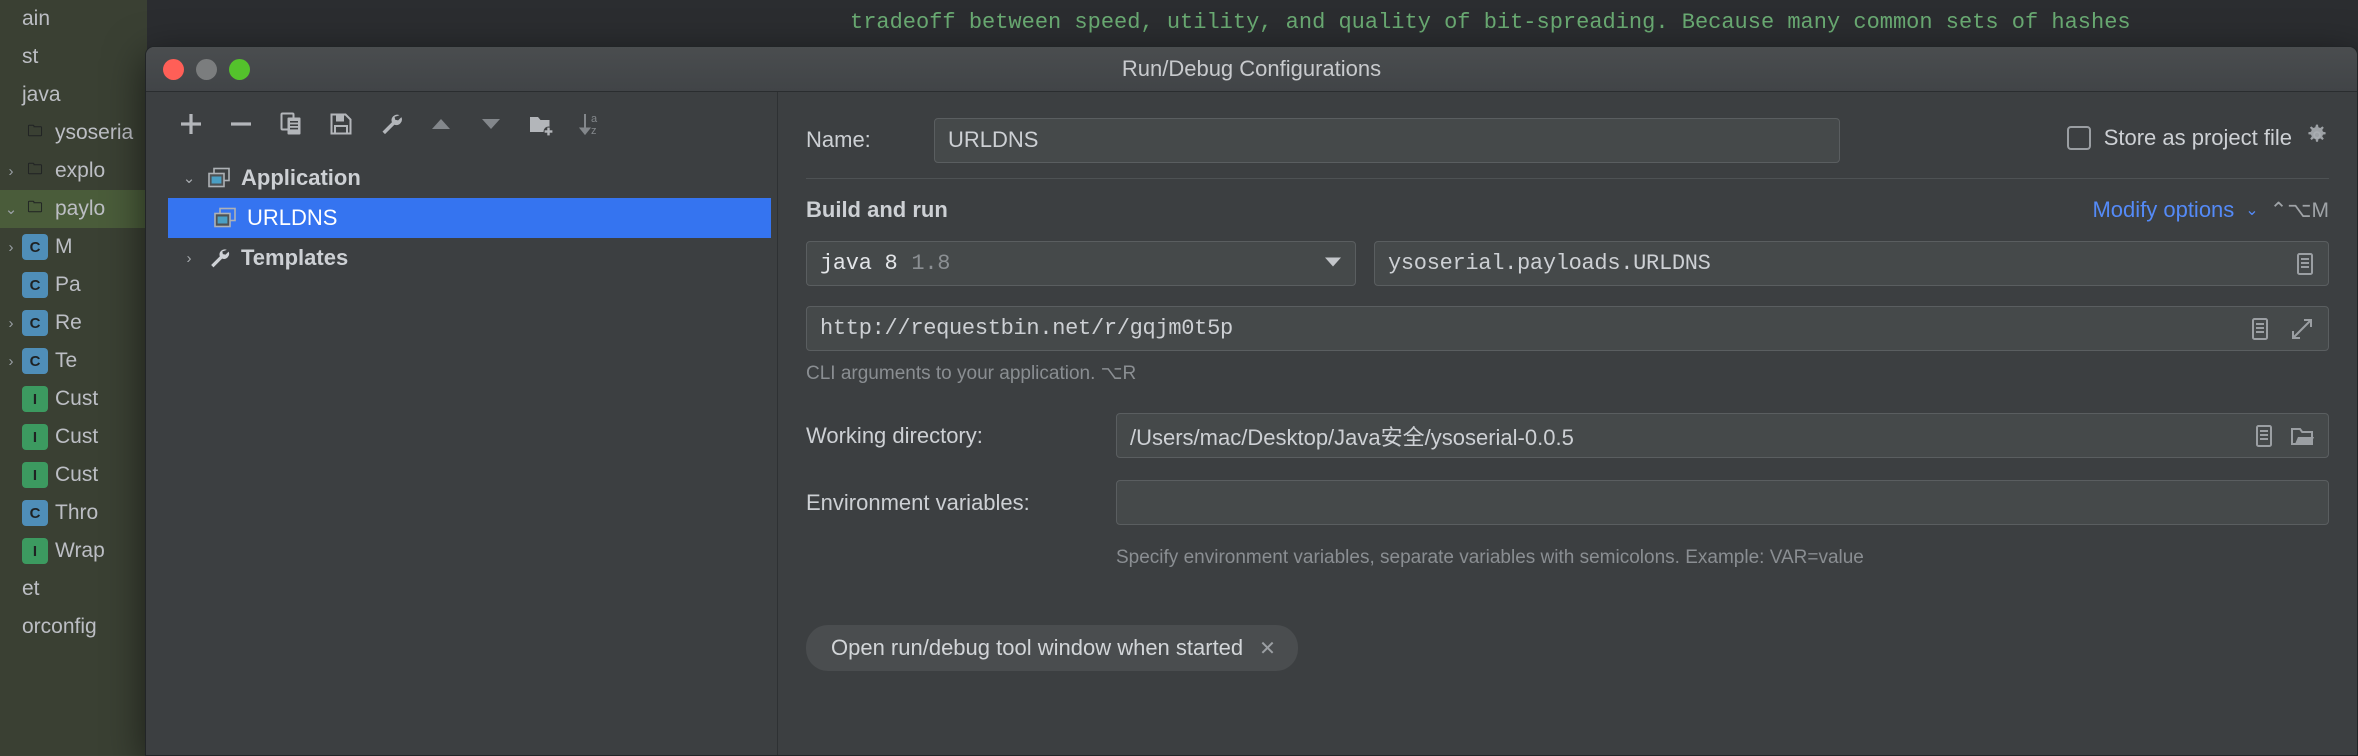 The image size is (2358, 756). What do you see at coordinates (2299, 210) in the screenshot?
I see `modify-options-shortcut: ⌃⌥M` at bounding box center [2299, 210].